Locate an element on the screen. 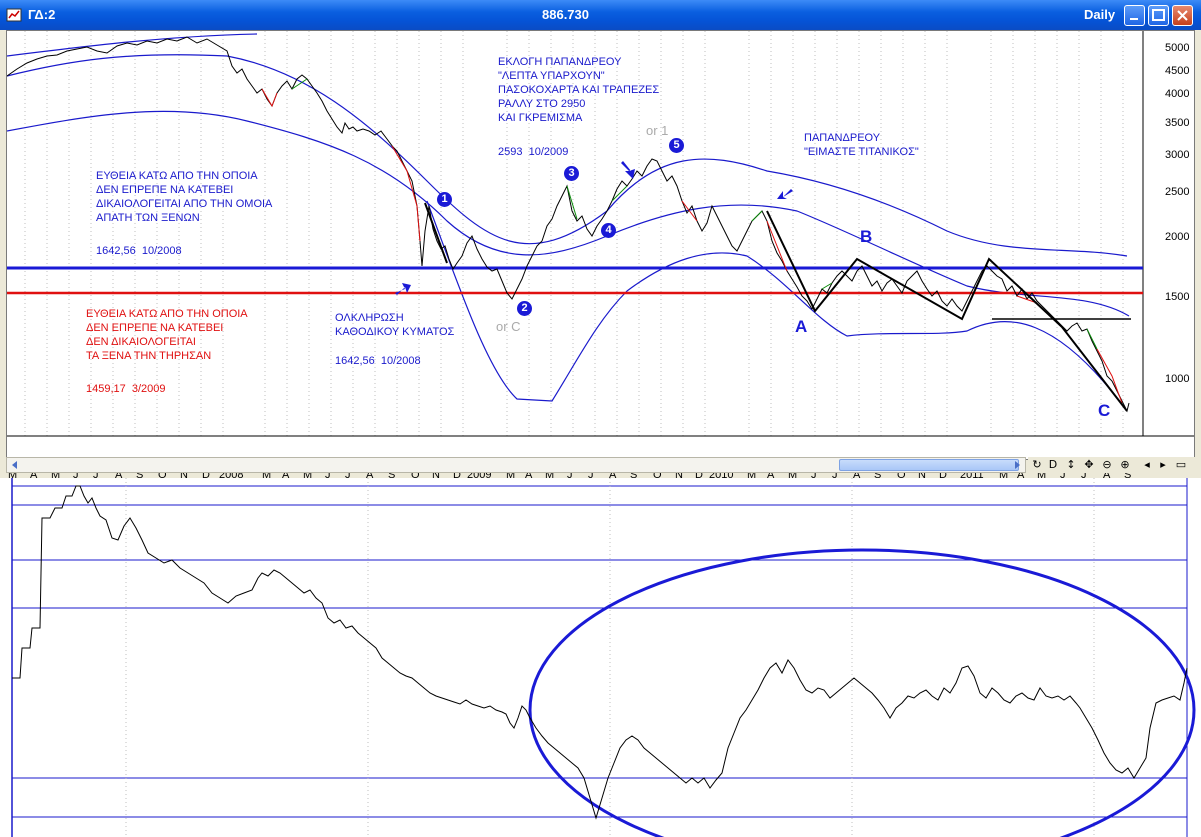  toolbar-button-d: D is located at coordinates (1053, 465).